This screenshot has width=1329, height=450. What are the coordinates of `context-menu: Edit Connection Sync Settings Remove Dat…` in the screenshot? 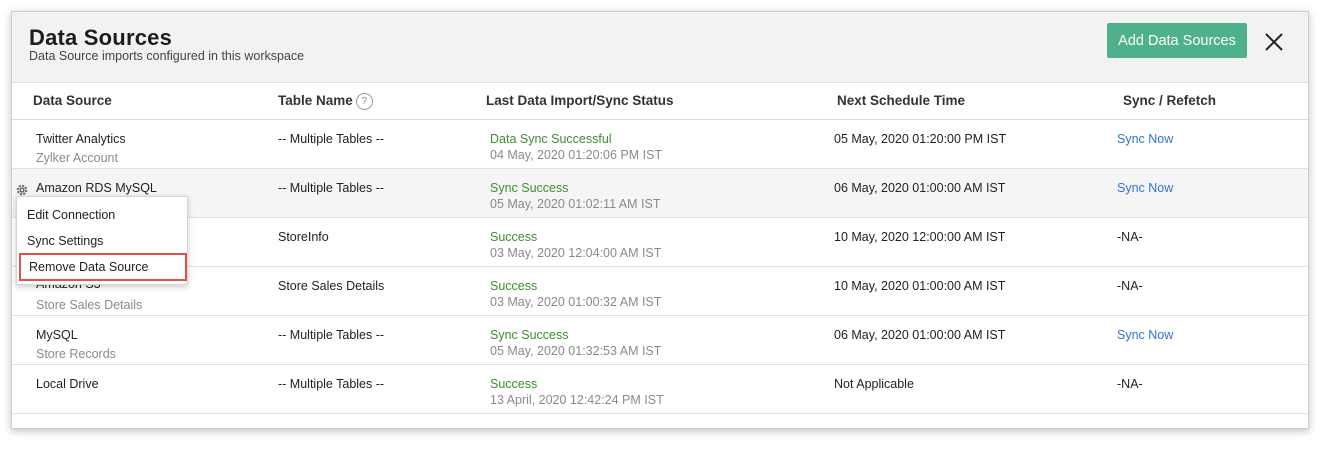 It's located at (102, 240).